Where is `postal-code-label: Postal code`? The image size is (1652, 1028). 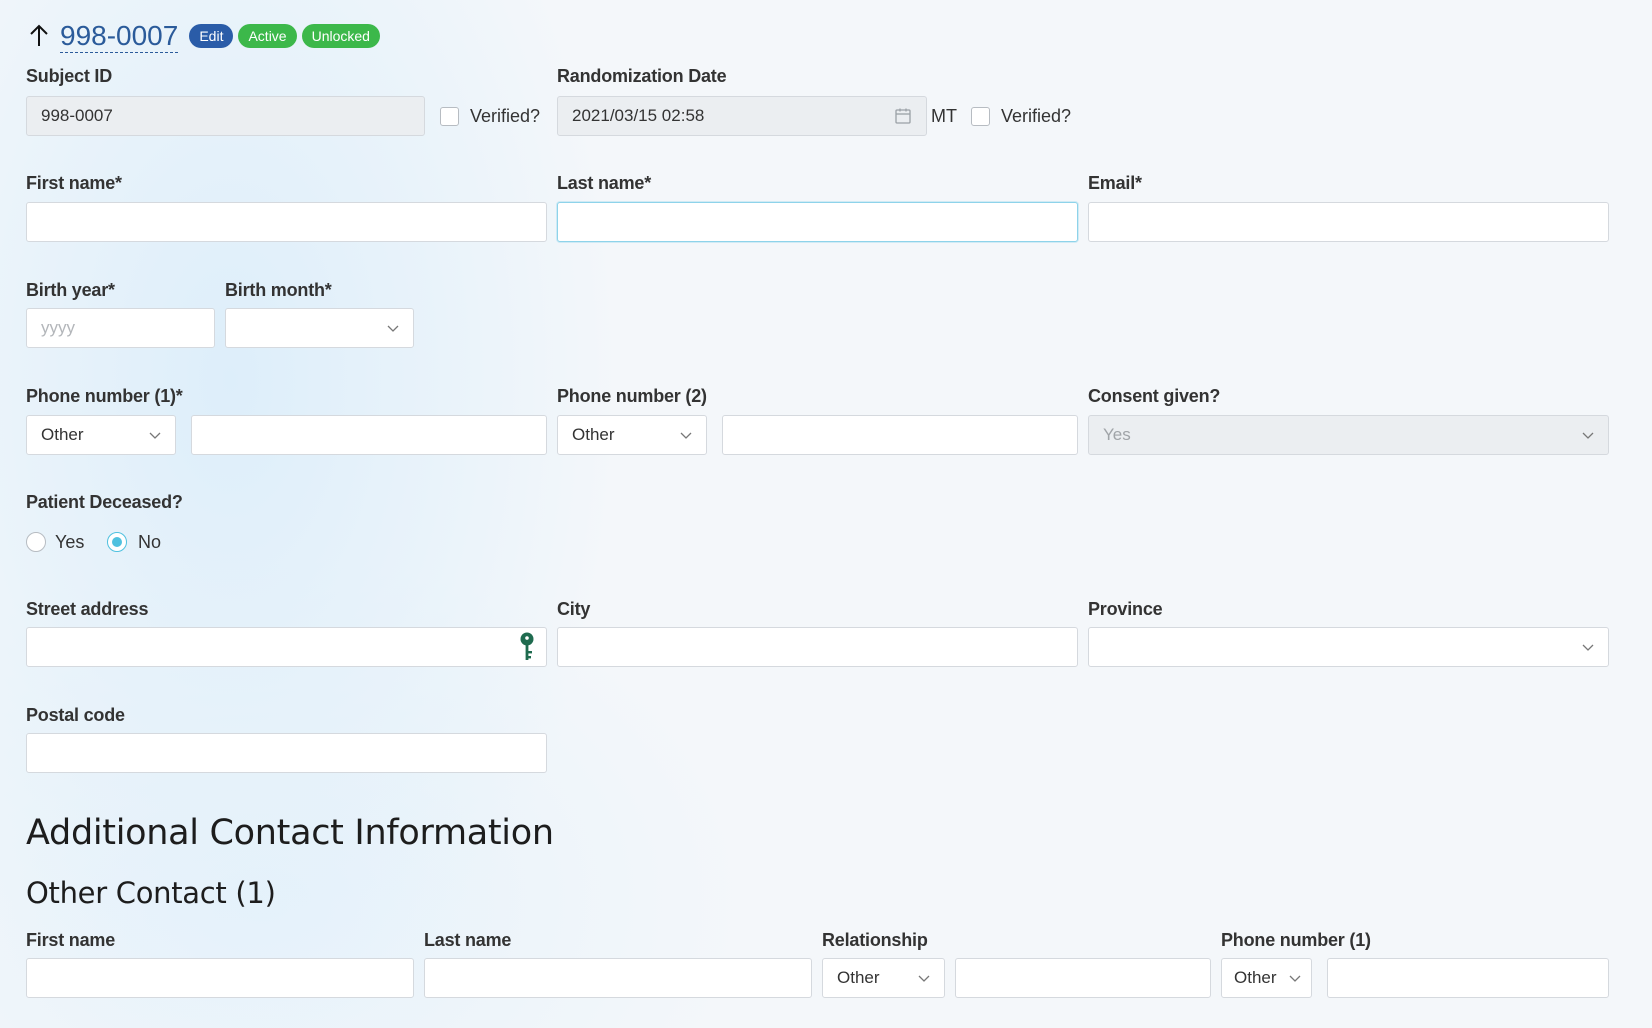 postal-code-label: Postal code is located at coordinates (75, 715).